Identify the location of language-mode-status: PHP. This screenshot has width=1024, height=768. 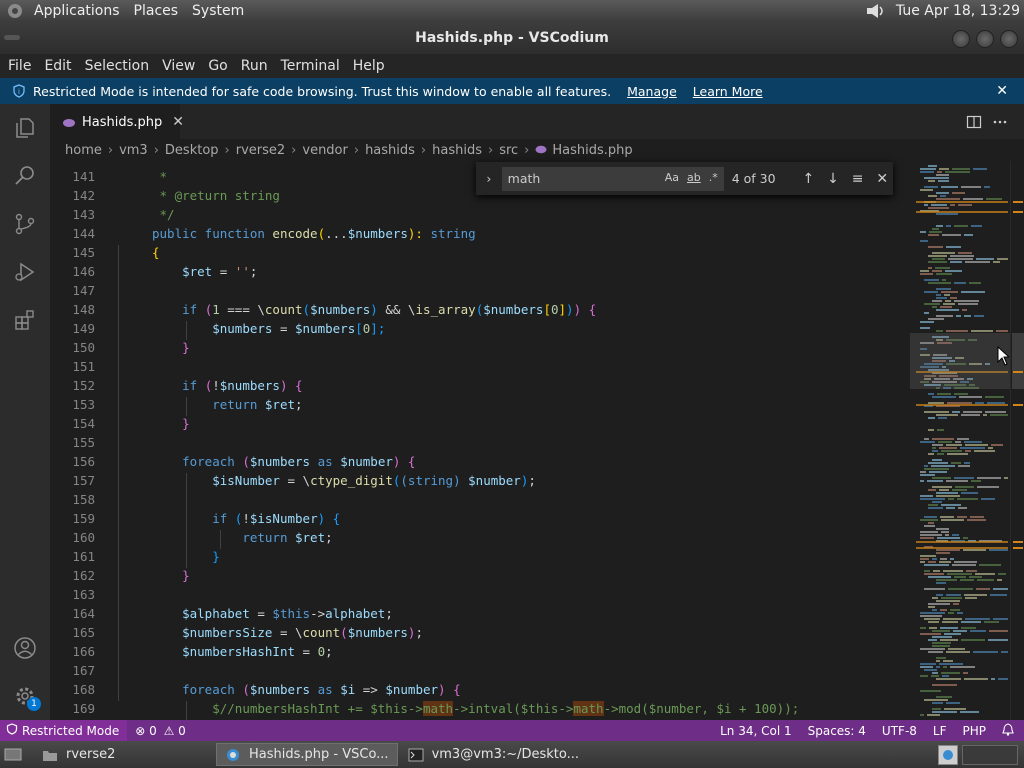
(975, 731).